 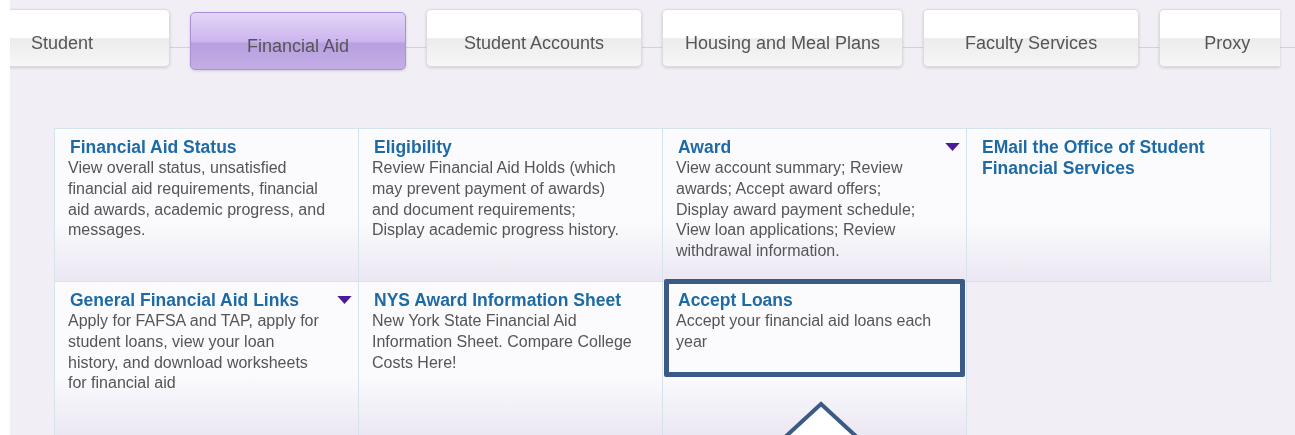 What do you see at coordinates (814, 358) in the screenshot?
I see `menu-card: Accept Loans Accept your financial aid loans each year` at bounding box center [814, 358].